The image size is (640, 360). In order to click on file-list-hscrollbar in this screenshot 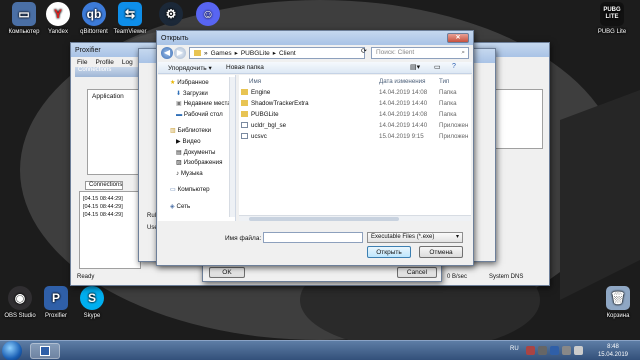, I will do `click(355, 218)`.